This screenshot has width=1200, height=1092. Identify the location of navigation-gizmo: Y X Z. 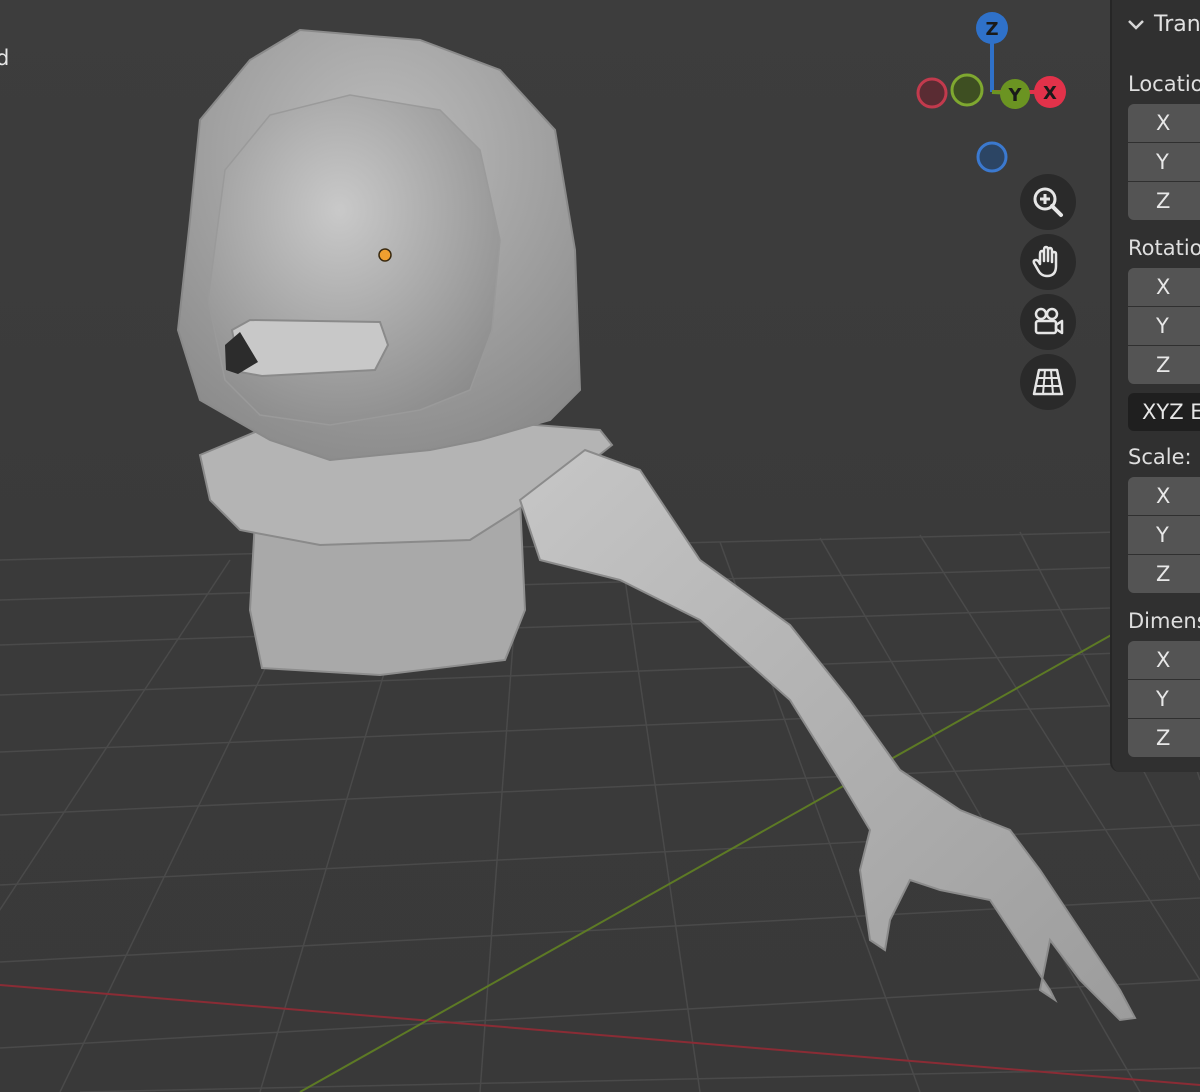
(1000, 95).